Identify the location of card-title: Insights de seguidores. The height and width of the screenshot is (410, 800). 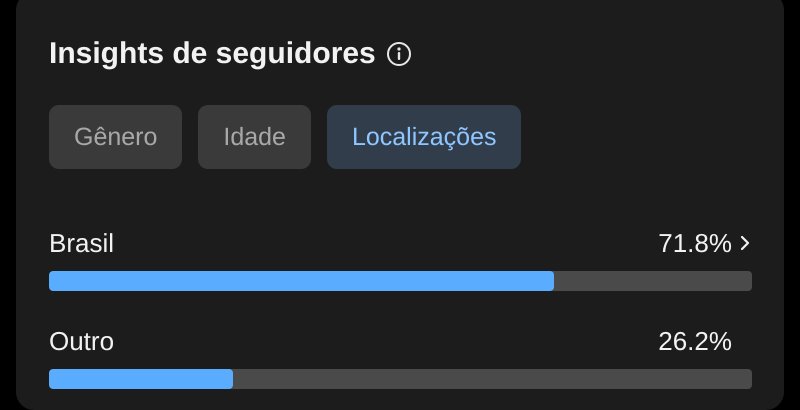
(212, 54).